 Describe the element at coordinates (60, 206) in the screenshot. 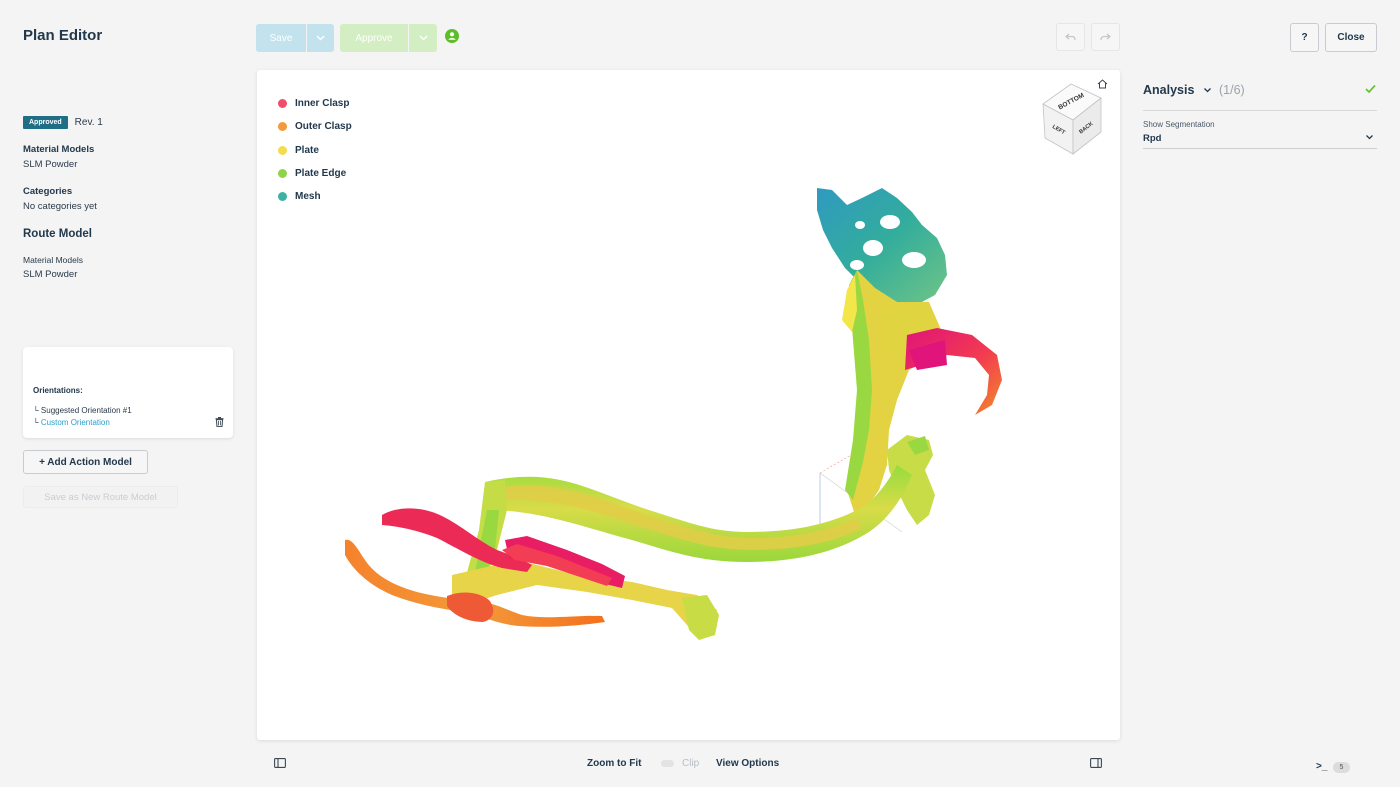

I see `categories-value: No categories yet` at that location.